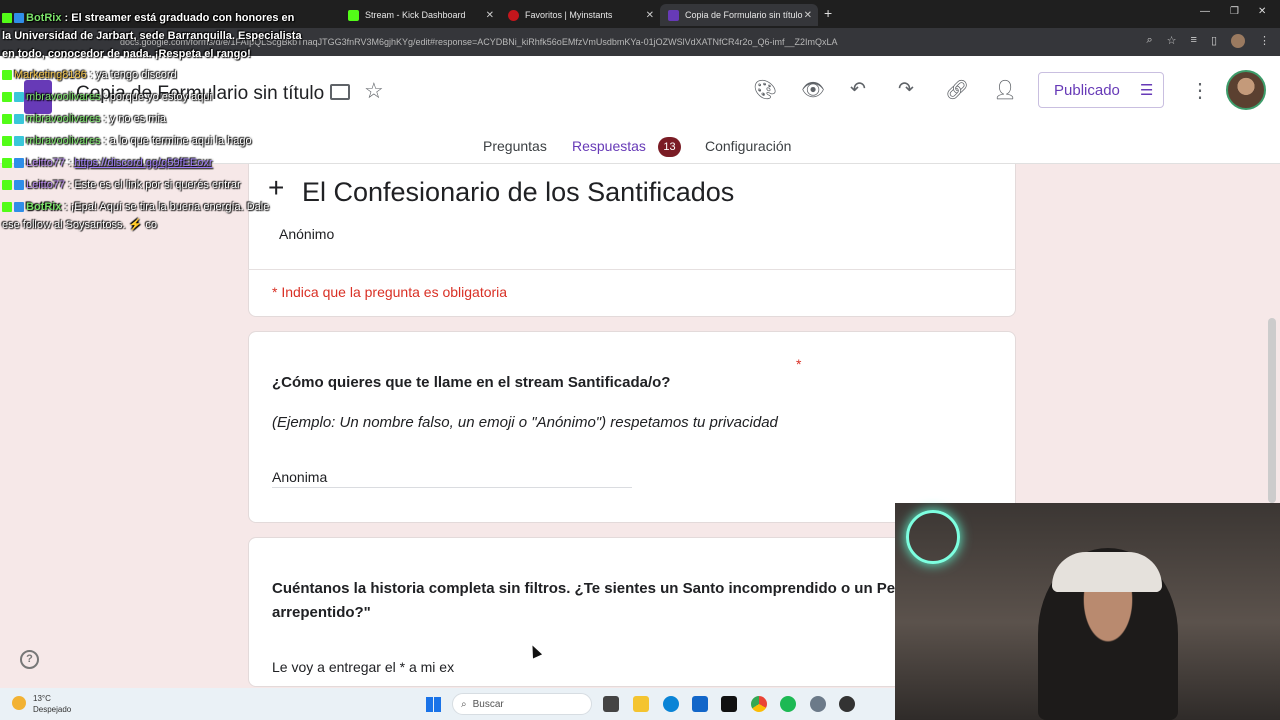  Describe the element at coordinates (107, 97) in the screenshot. I see `chat-message: mbravoolivares : porque yo estoy aqui` at that location.